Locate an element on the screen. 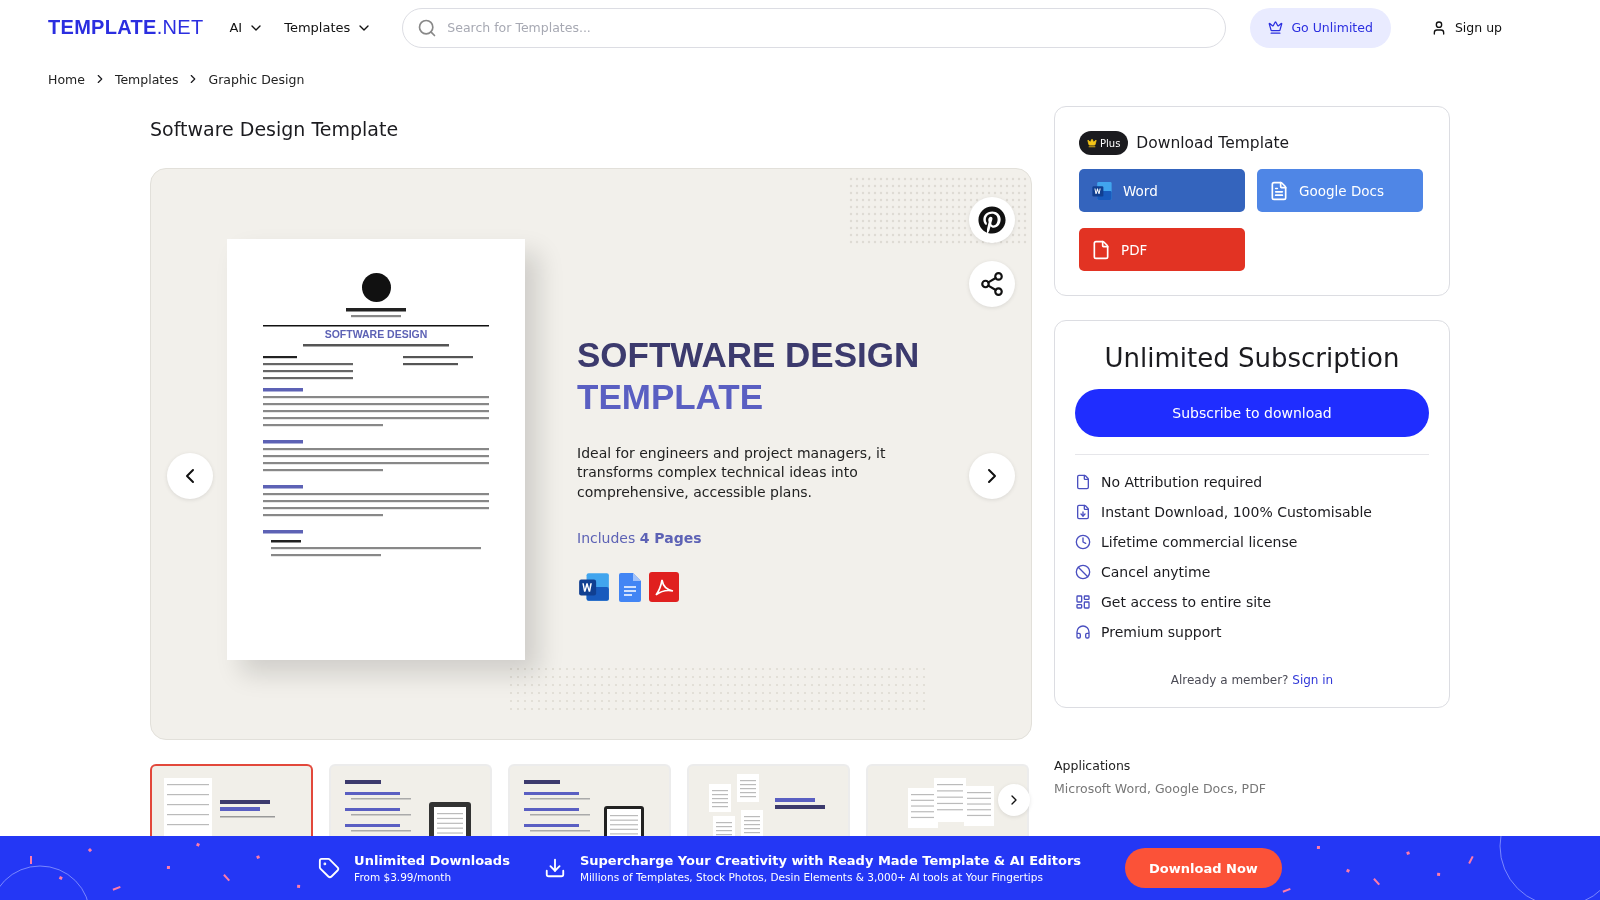 The height and width of the screenshot is (900, 1600). page-count: Includes 4 Pages is located at coordinates (640, 538).